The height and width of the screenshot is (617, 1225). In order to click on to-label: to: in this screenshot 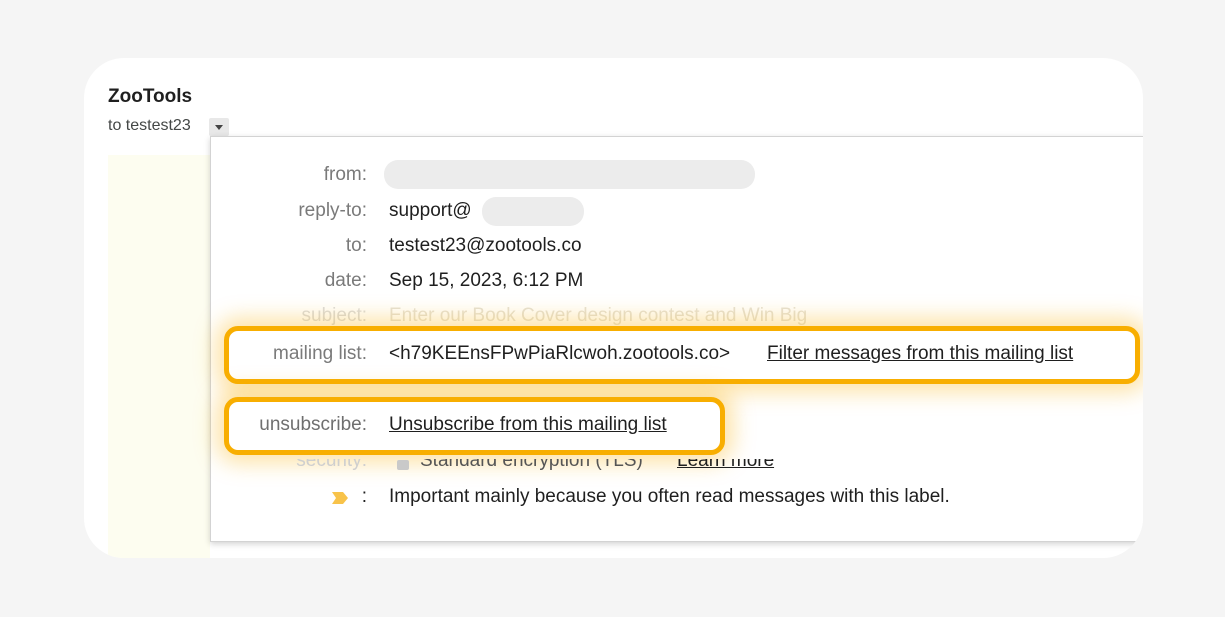, I will do `click(356, 245)`.